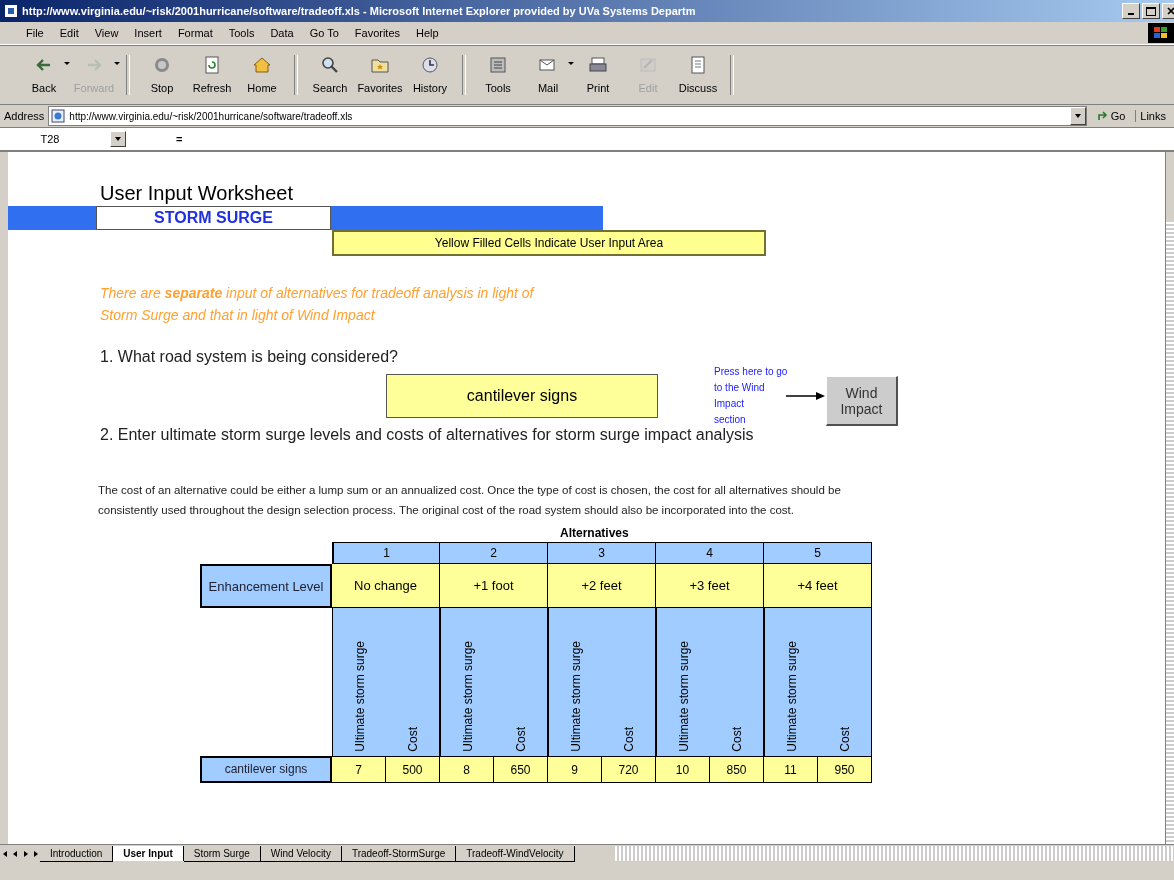 This screenshot has height=880, width=1174. Describe the element at coordinates (162, 65) in the screenshot. I see `stop-icon` at that location.